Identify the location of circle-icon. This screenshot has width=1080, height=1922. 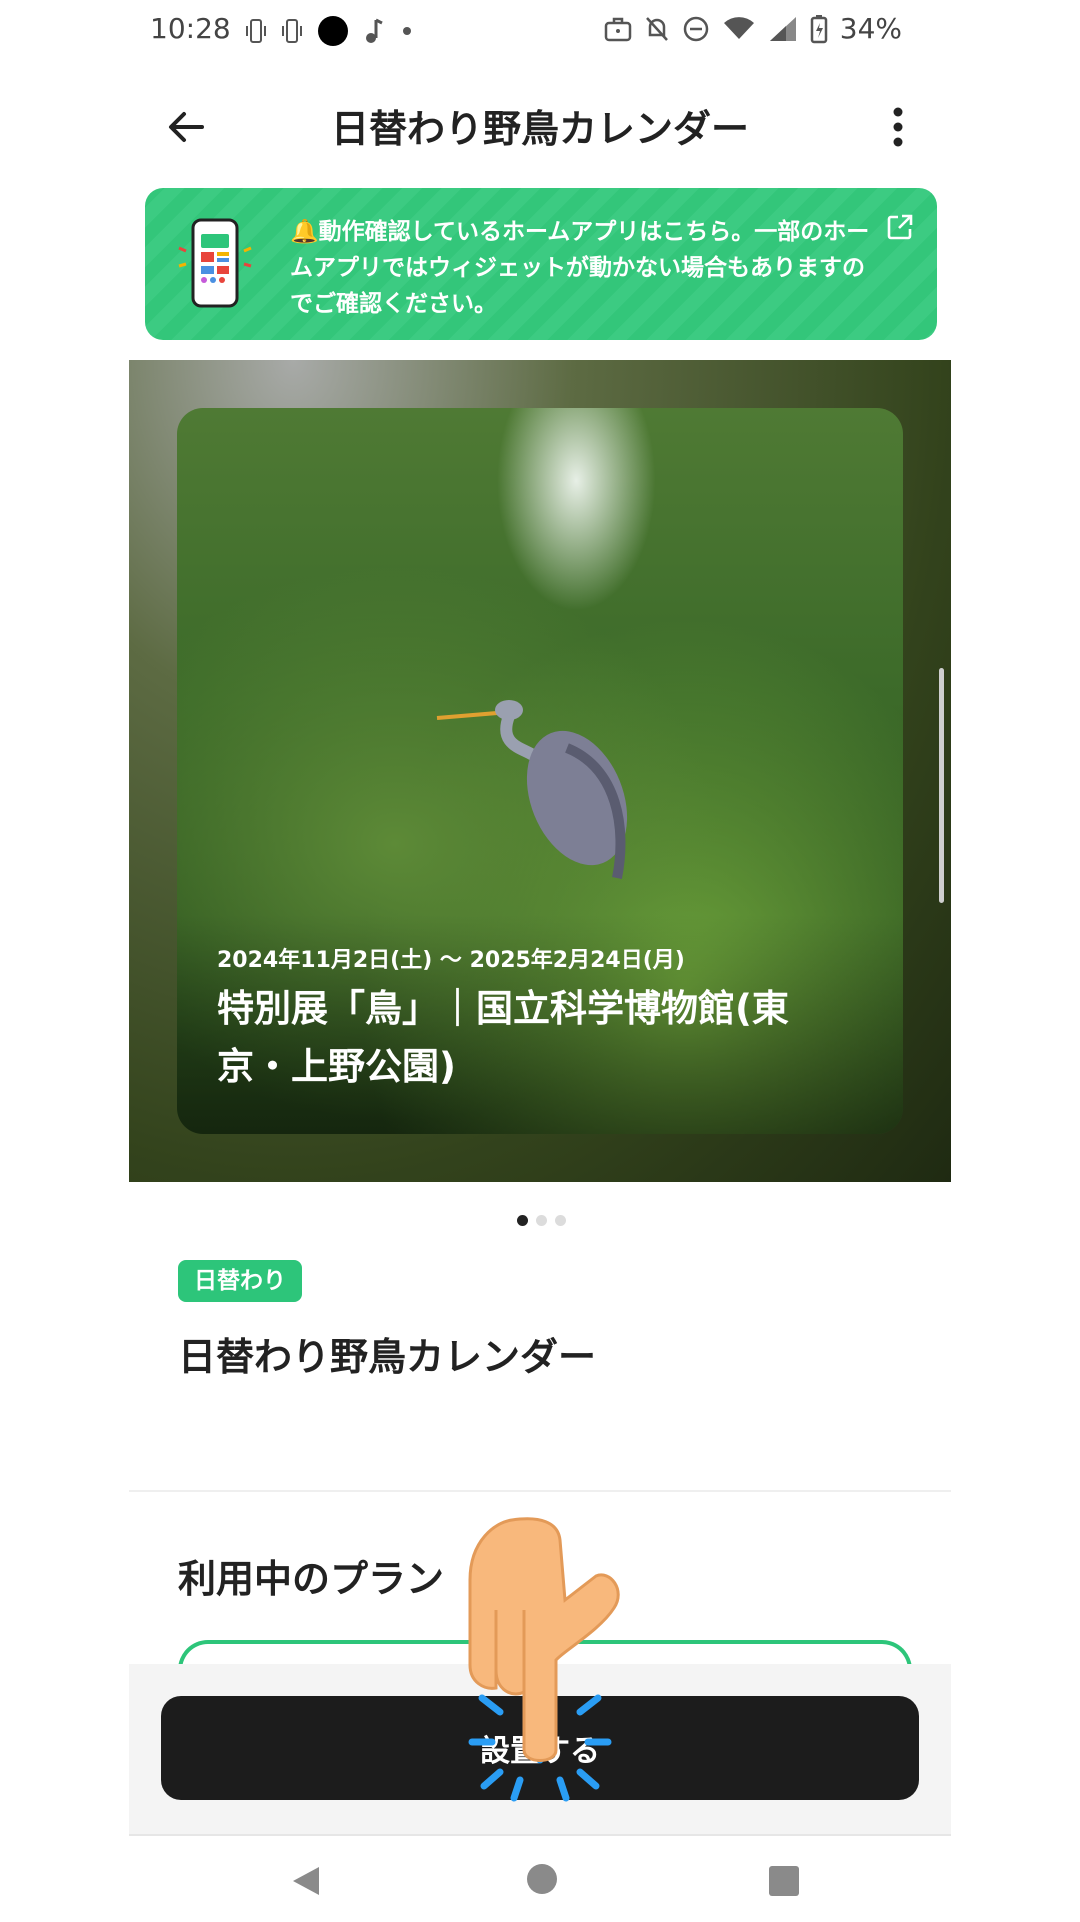
(333, 31).